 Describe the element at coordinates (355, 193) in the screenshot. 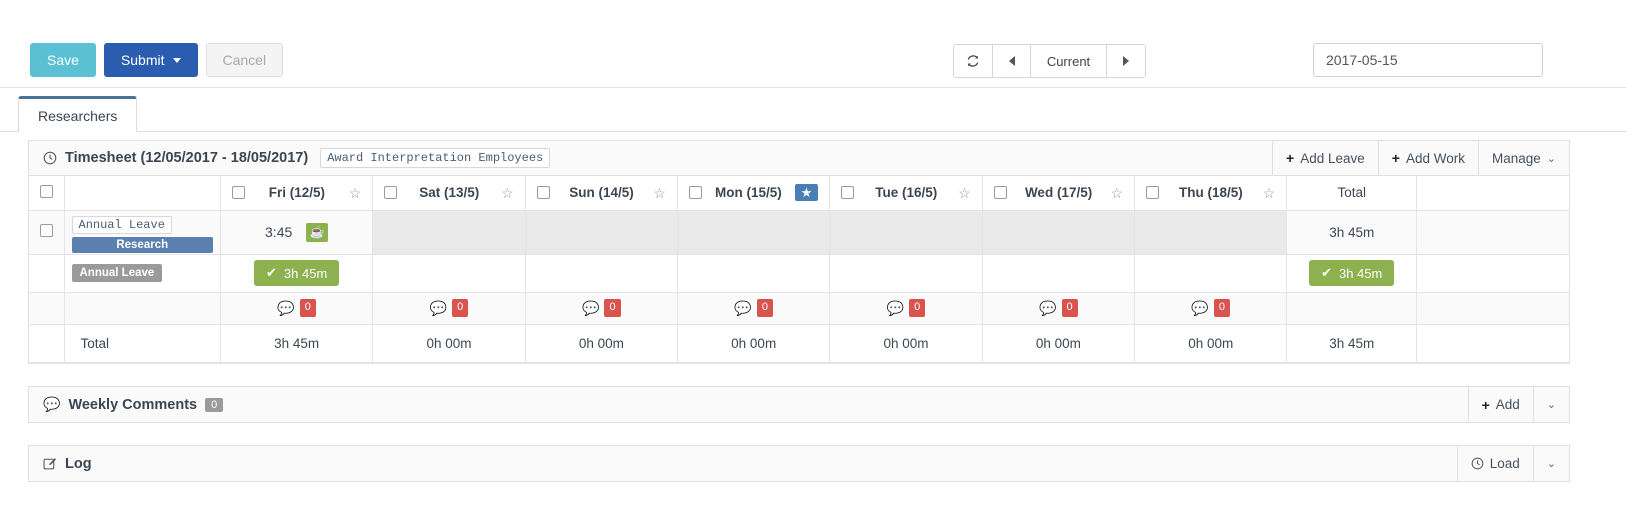

I see `star-icon-fri: ☆` at that location.